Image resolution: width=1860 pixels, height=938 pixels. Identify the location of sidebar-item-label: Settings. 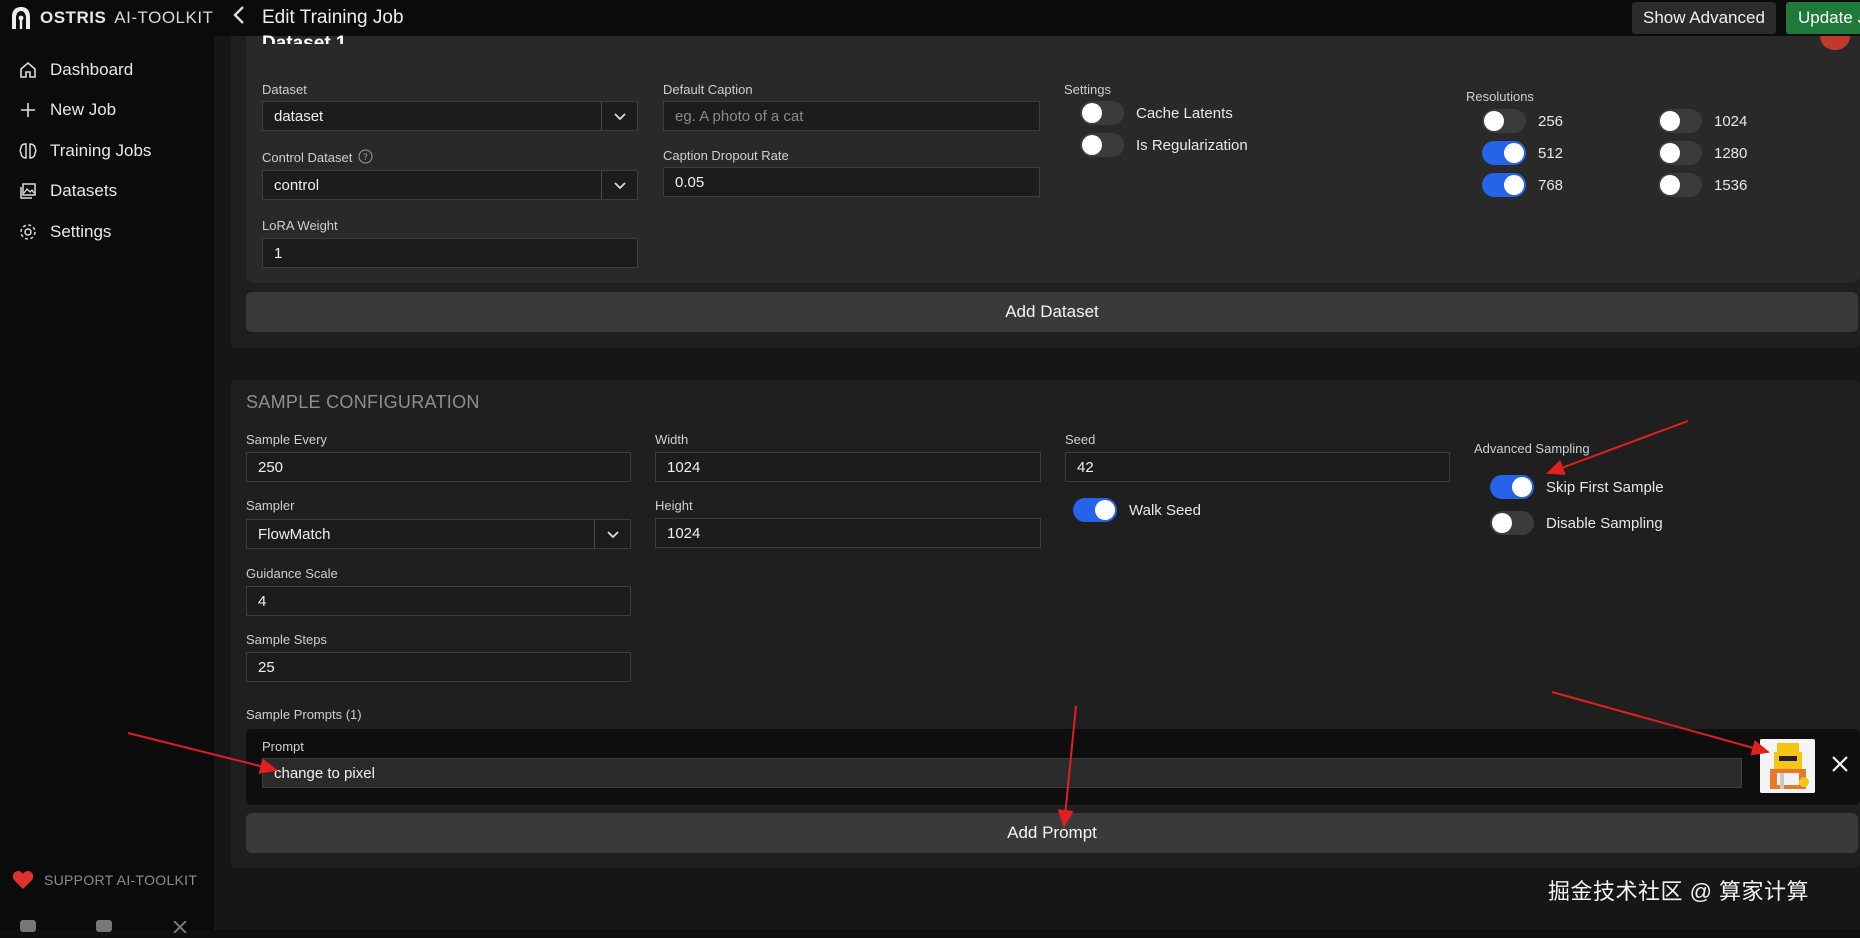
(81, 231).